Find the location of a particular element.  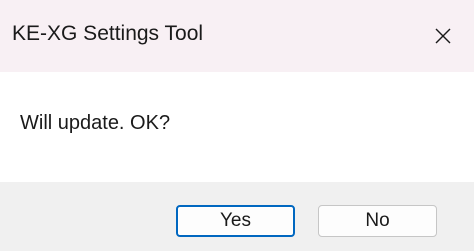

close-button is located at coordinates (443, 36).